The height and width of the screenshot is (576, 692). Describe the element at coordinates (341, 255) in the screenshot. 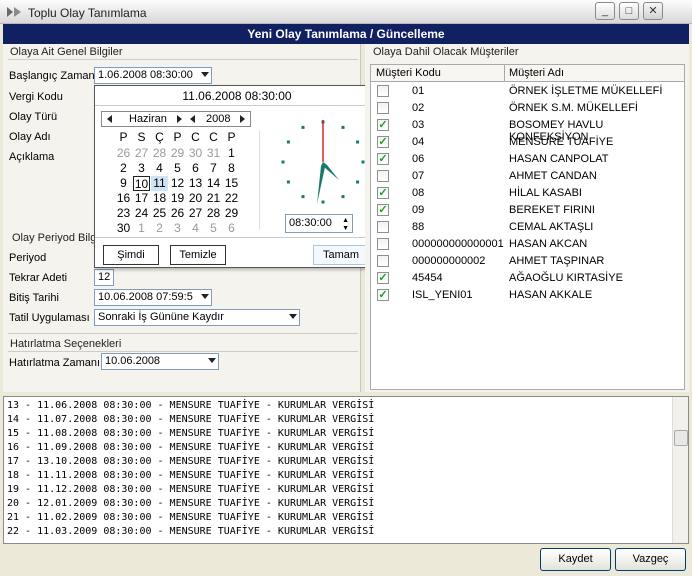

I see `ok-button: Tamam` at that location.